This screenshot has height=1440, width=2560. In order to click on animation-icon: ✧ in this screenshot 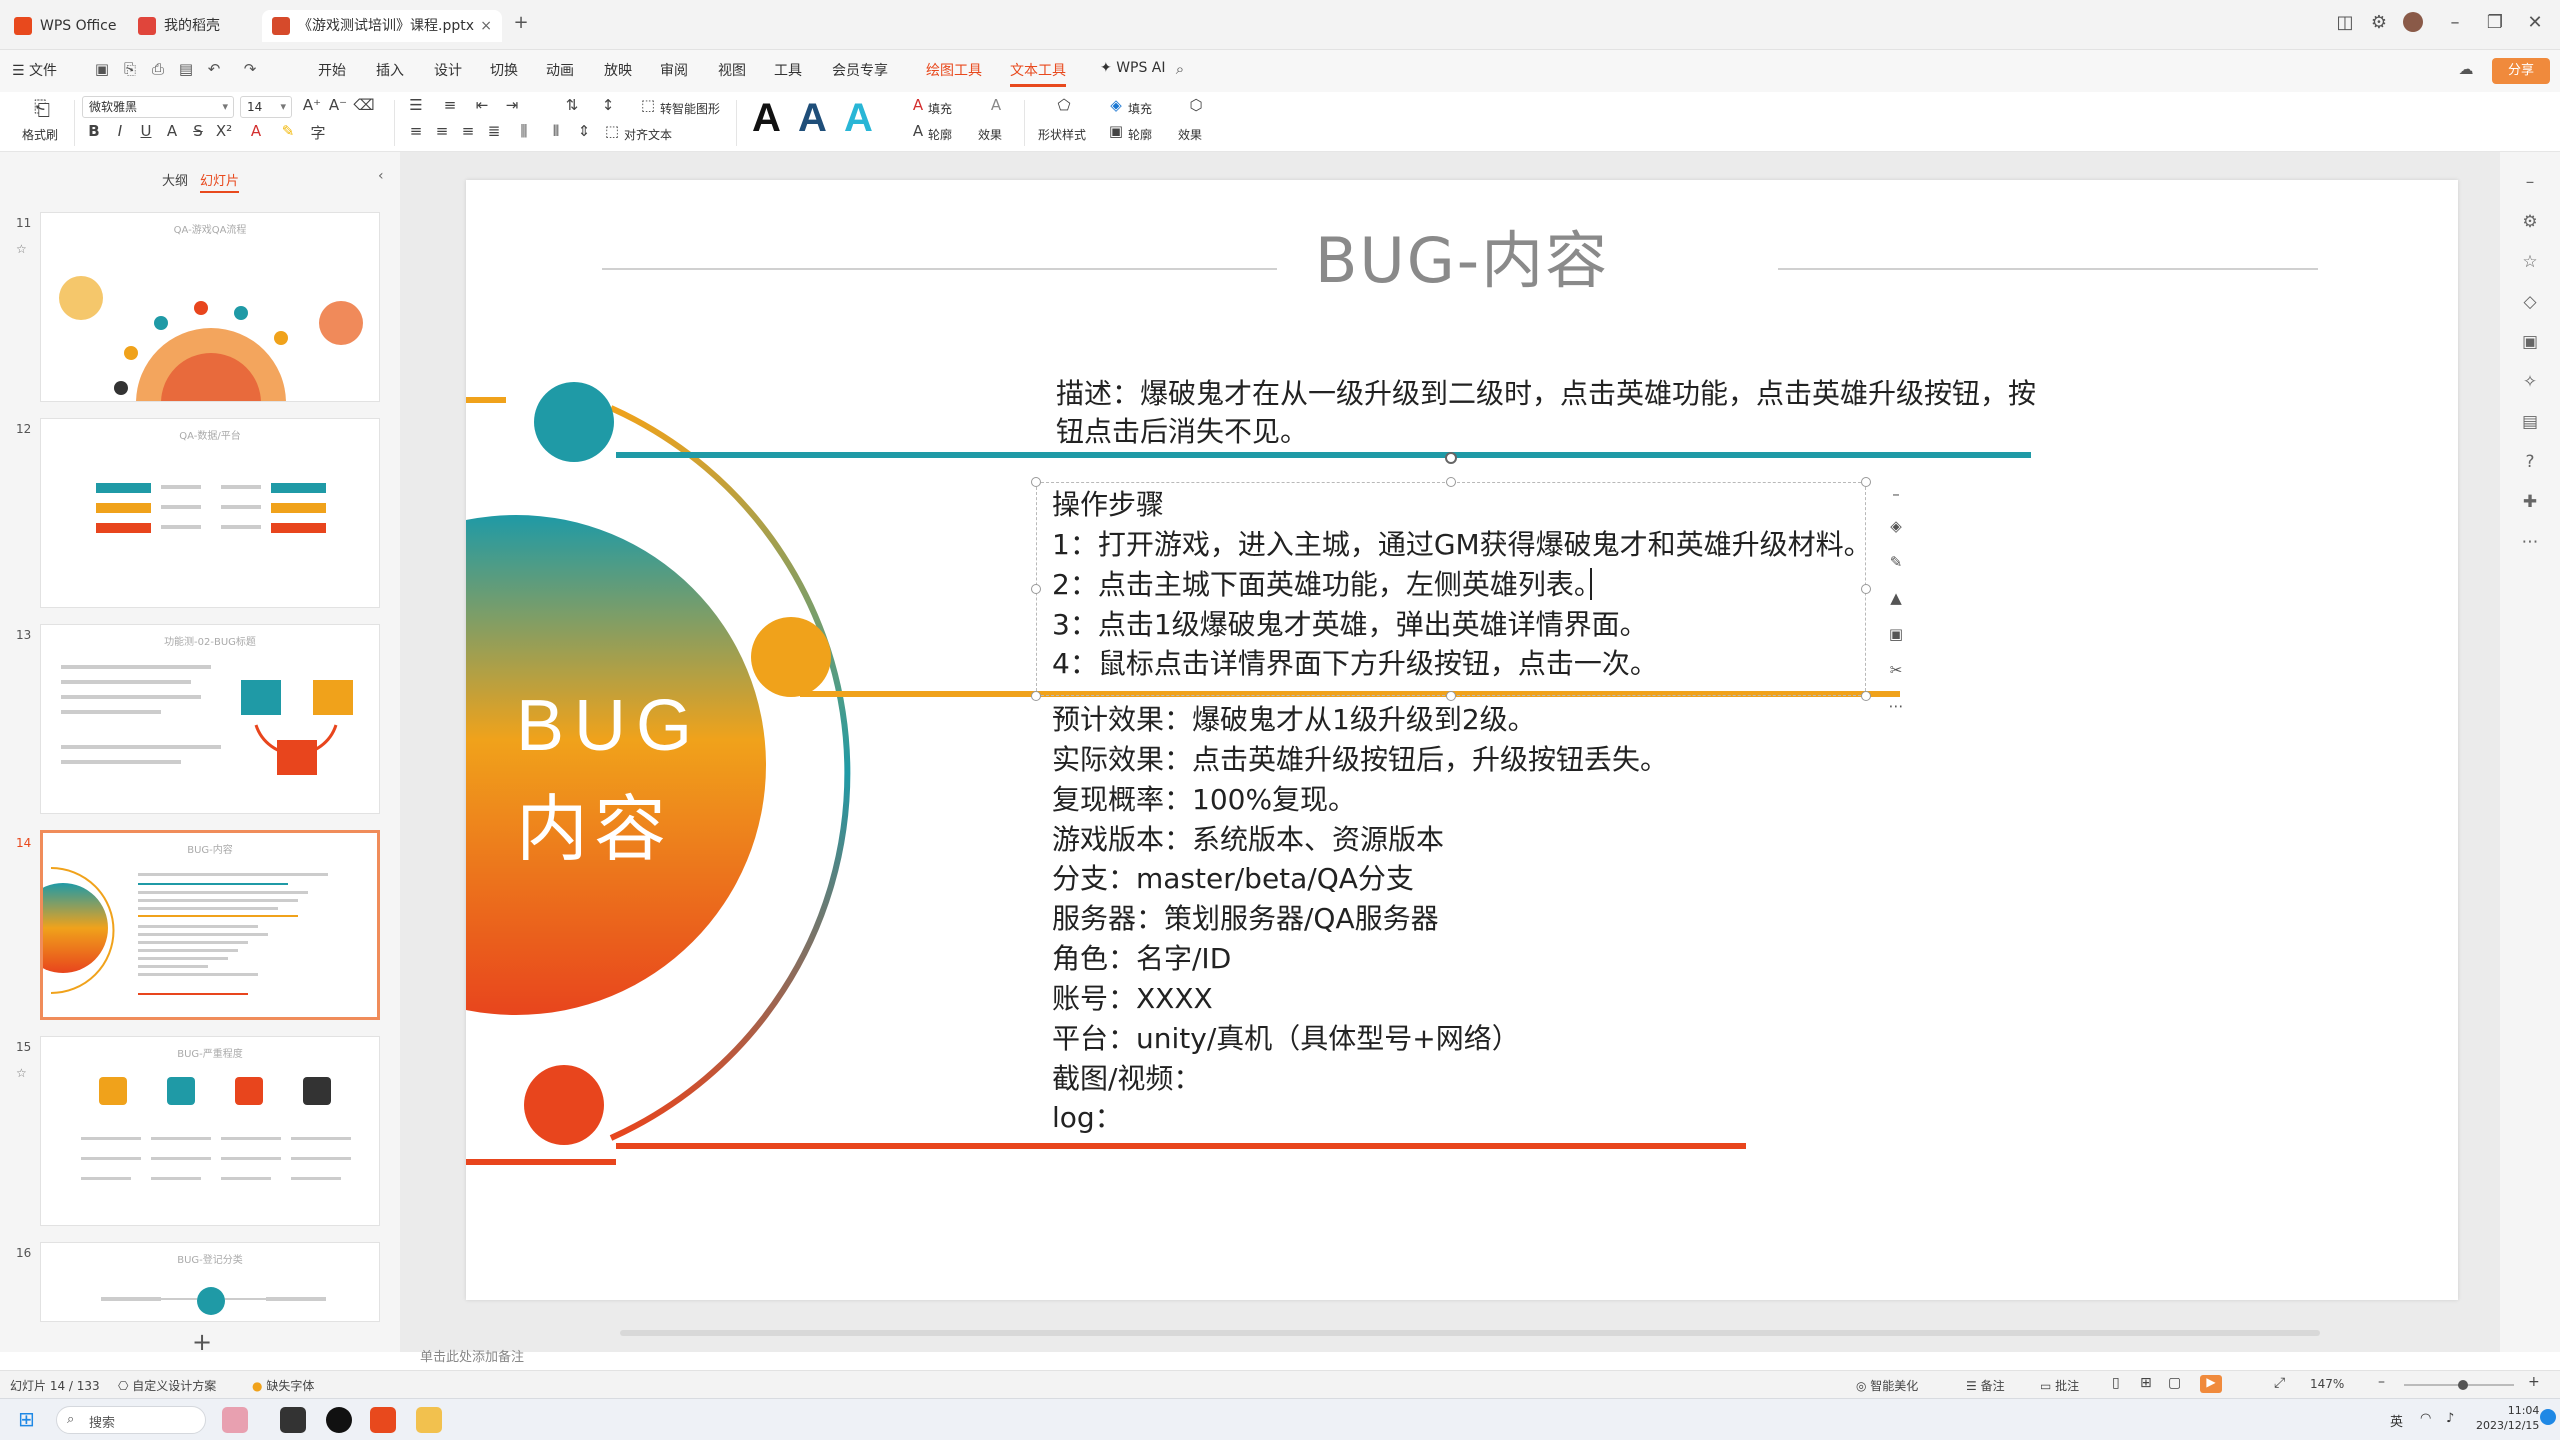, I will do `click(2530, 384)`.